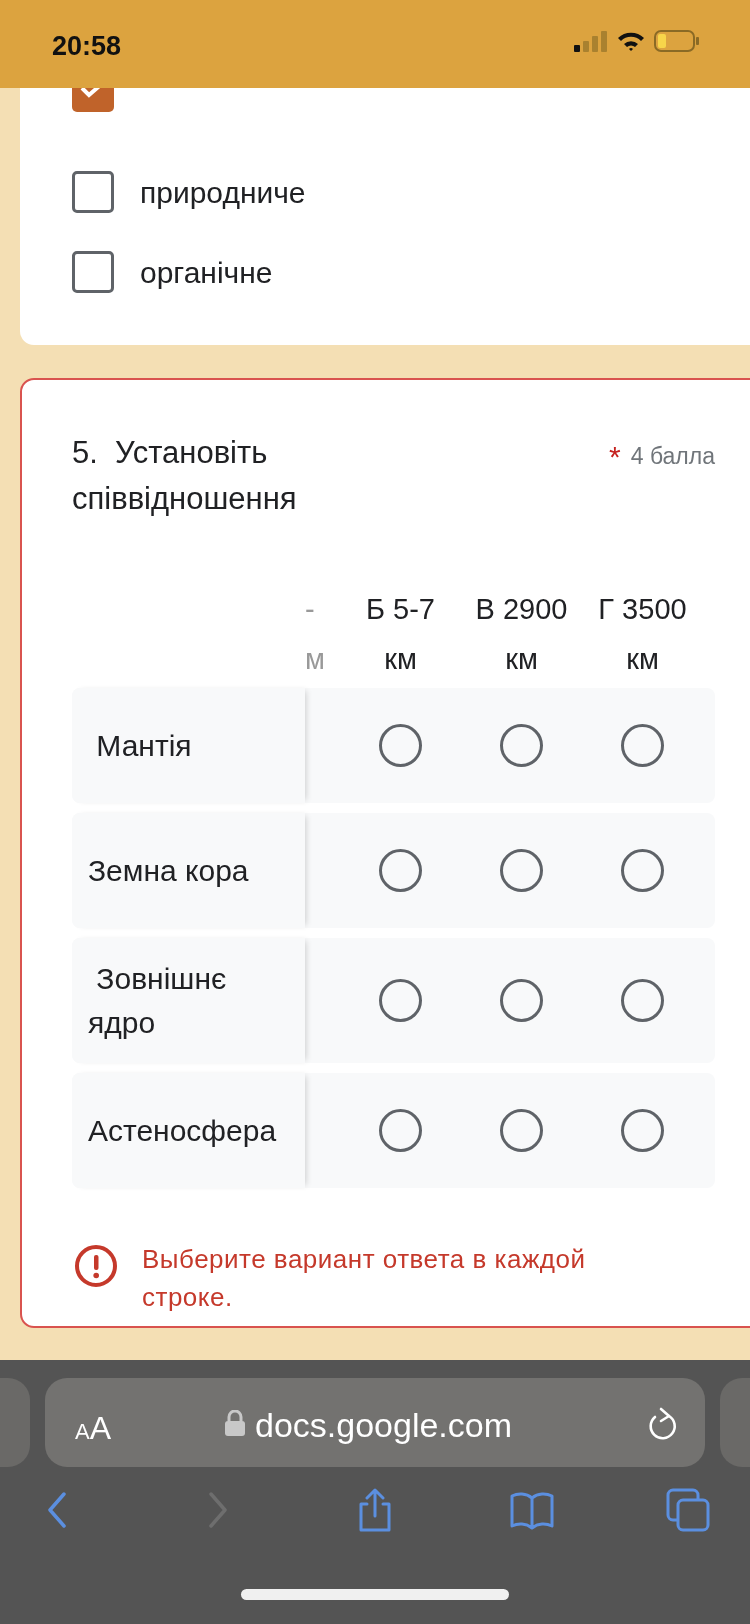 This screenshot has width=750, height=1624. I want to click on row-label: Земна кора, so click(188, 870).